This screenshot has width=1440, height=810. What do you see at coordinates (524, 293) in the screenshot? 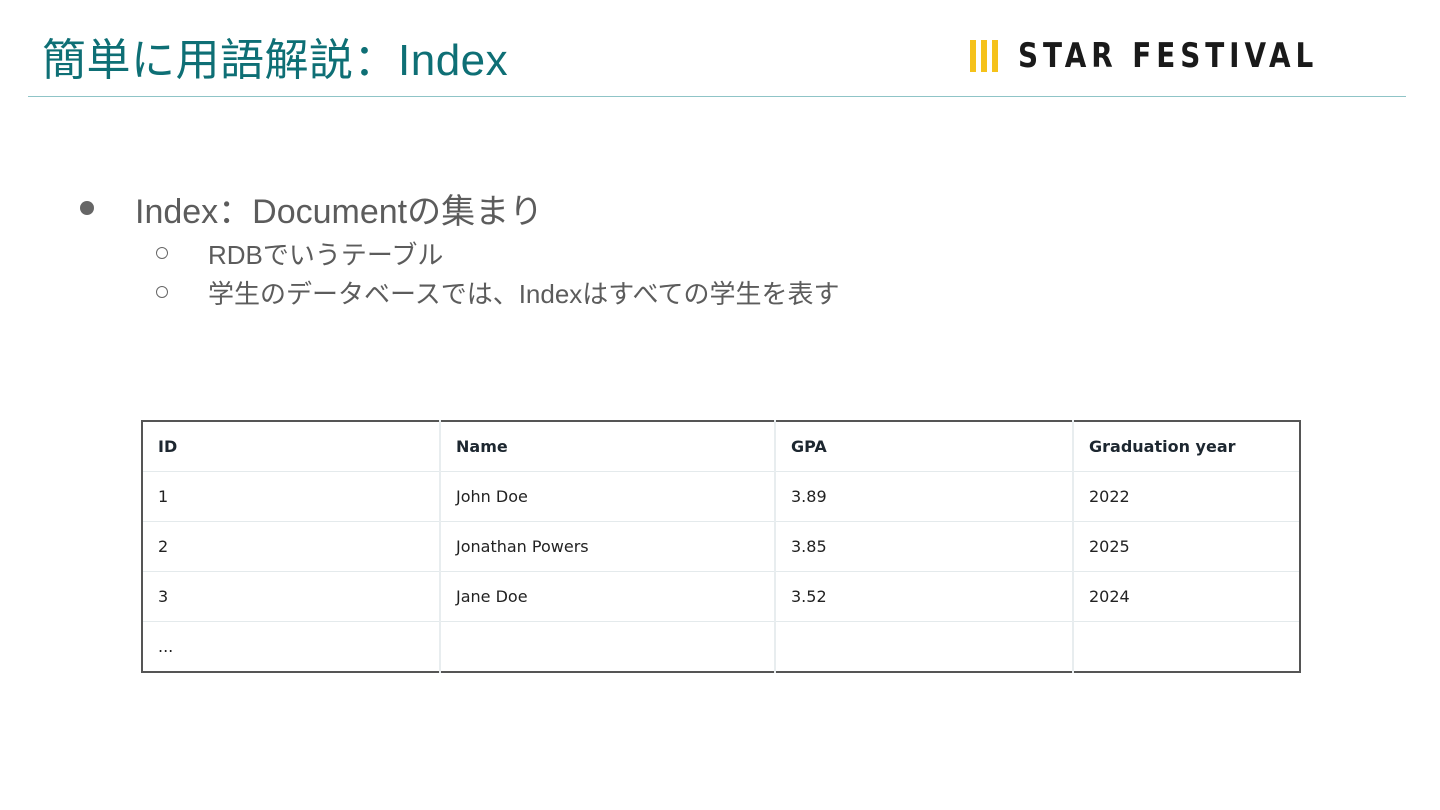
I see `sub-bullet-2-text: 学生のデータベースでは、Indexはすべての学生を表す` at bounding box center [524, 293].